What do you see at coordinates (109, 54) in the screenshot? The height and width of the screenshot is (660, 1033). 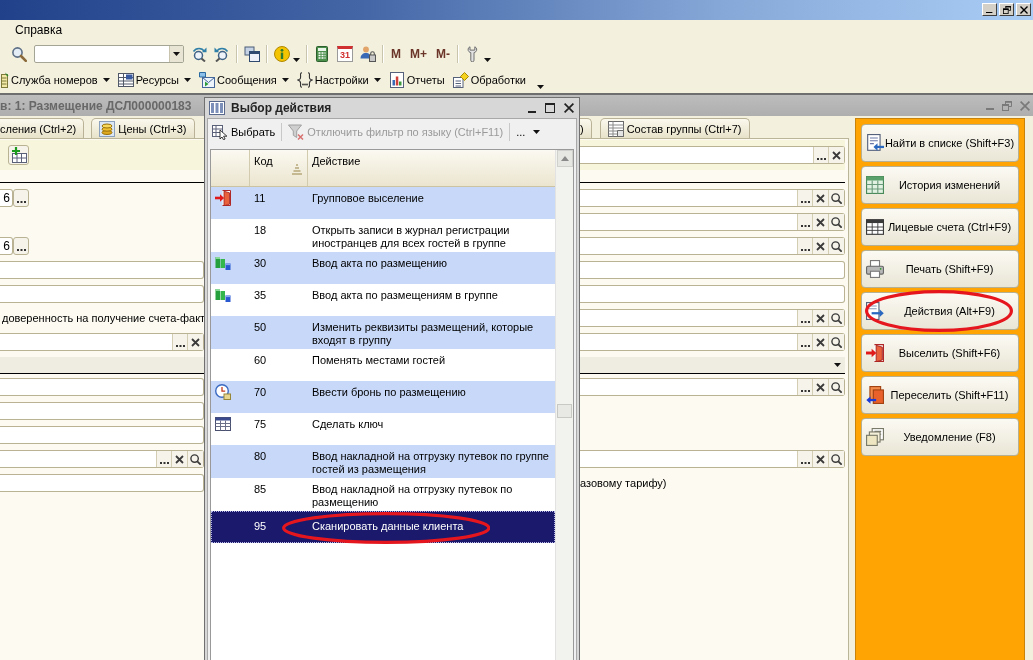 I see `search-combo-field` at bounding box center [109, 54].